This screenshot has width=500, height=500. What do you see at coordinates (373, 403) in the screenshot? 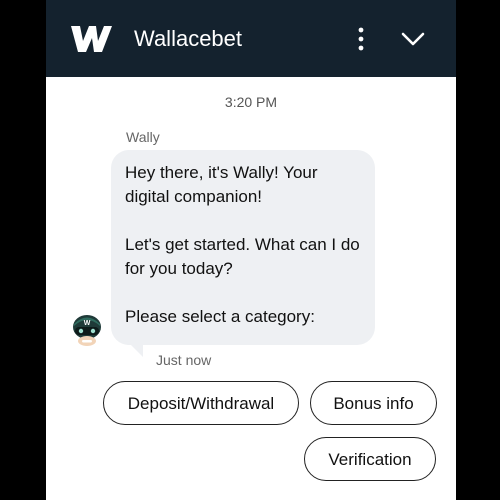
I see `quick-reply-bonus-info: Bonus info` at bounding box center [373, 403].